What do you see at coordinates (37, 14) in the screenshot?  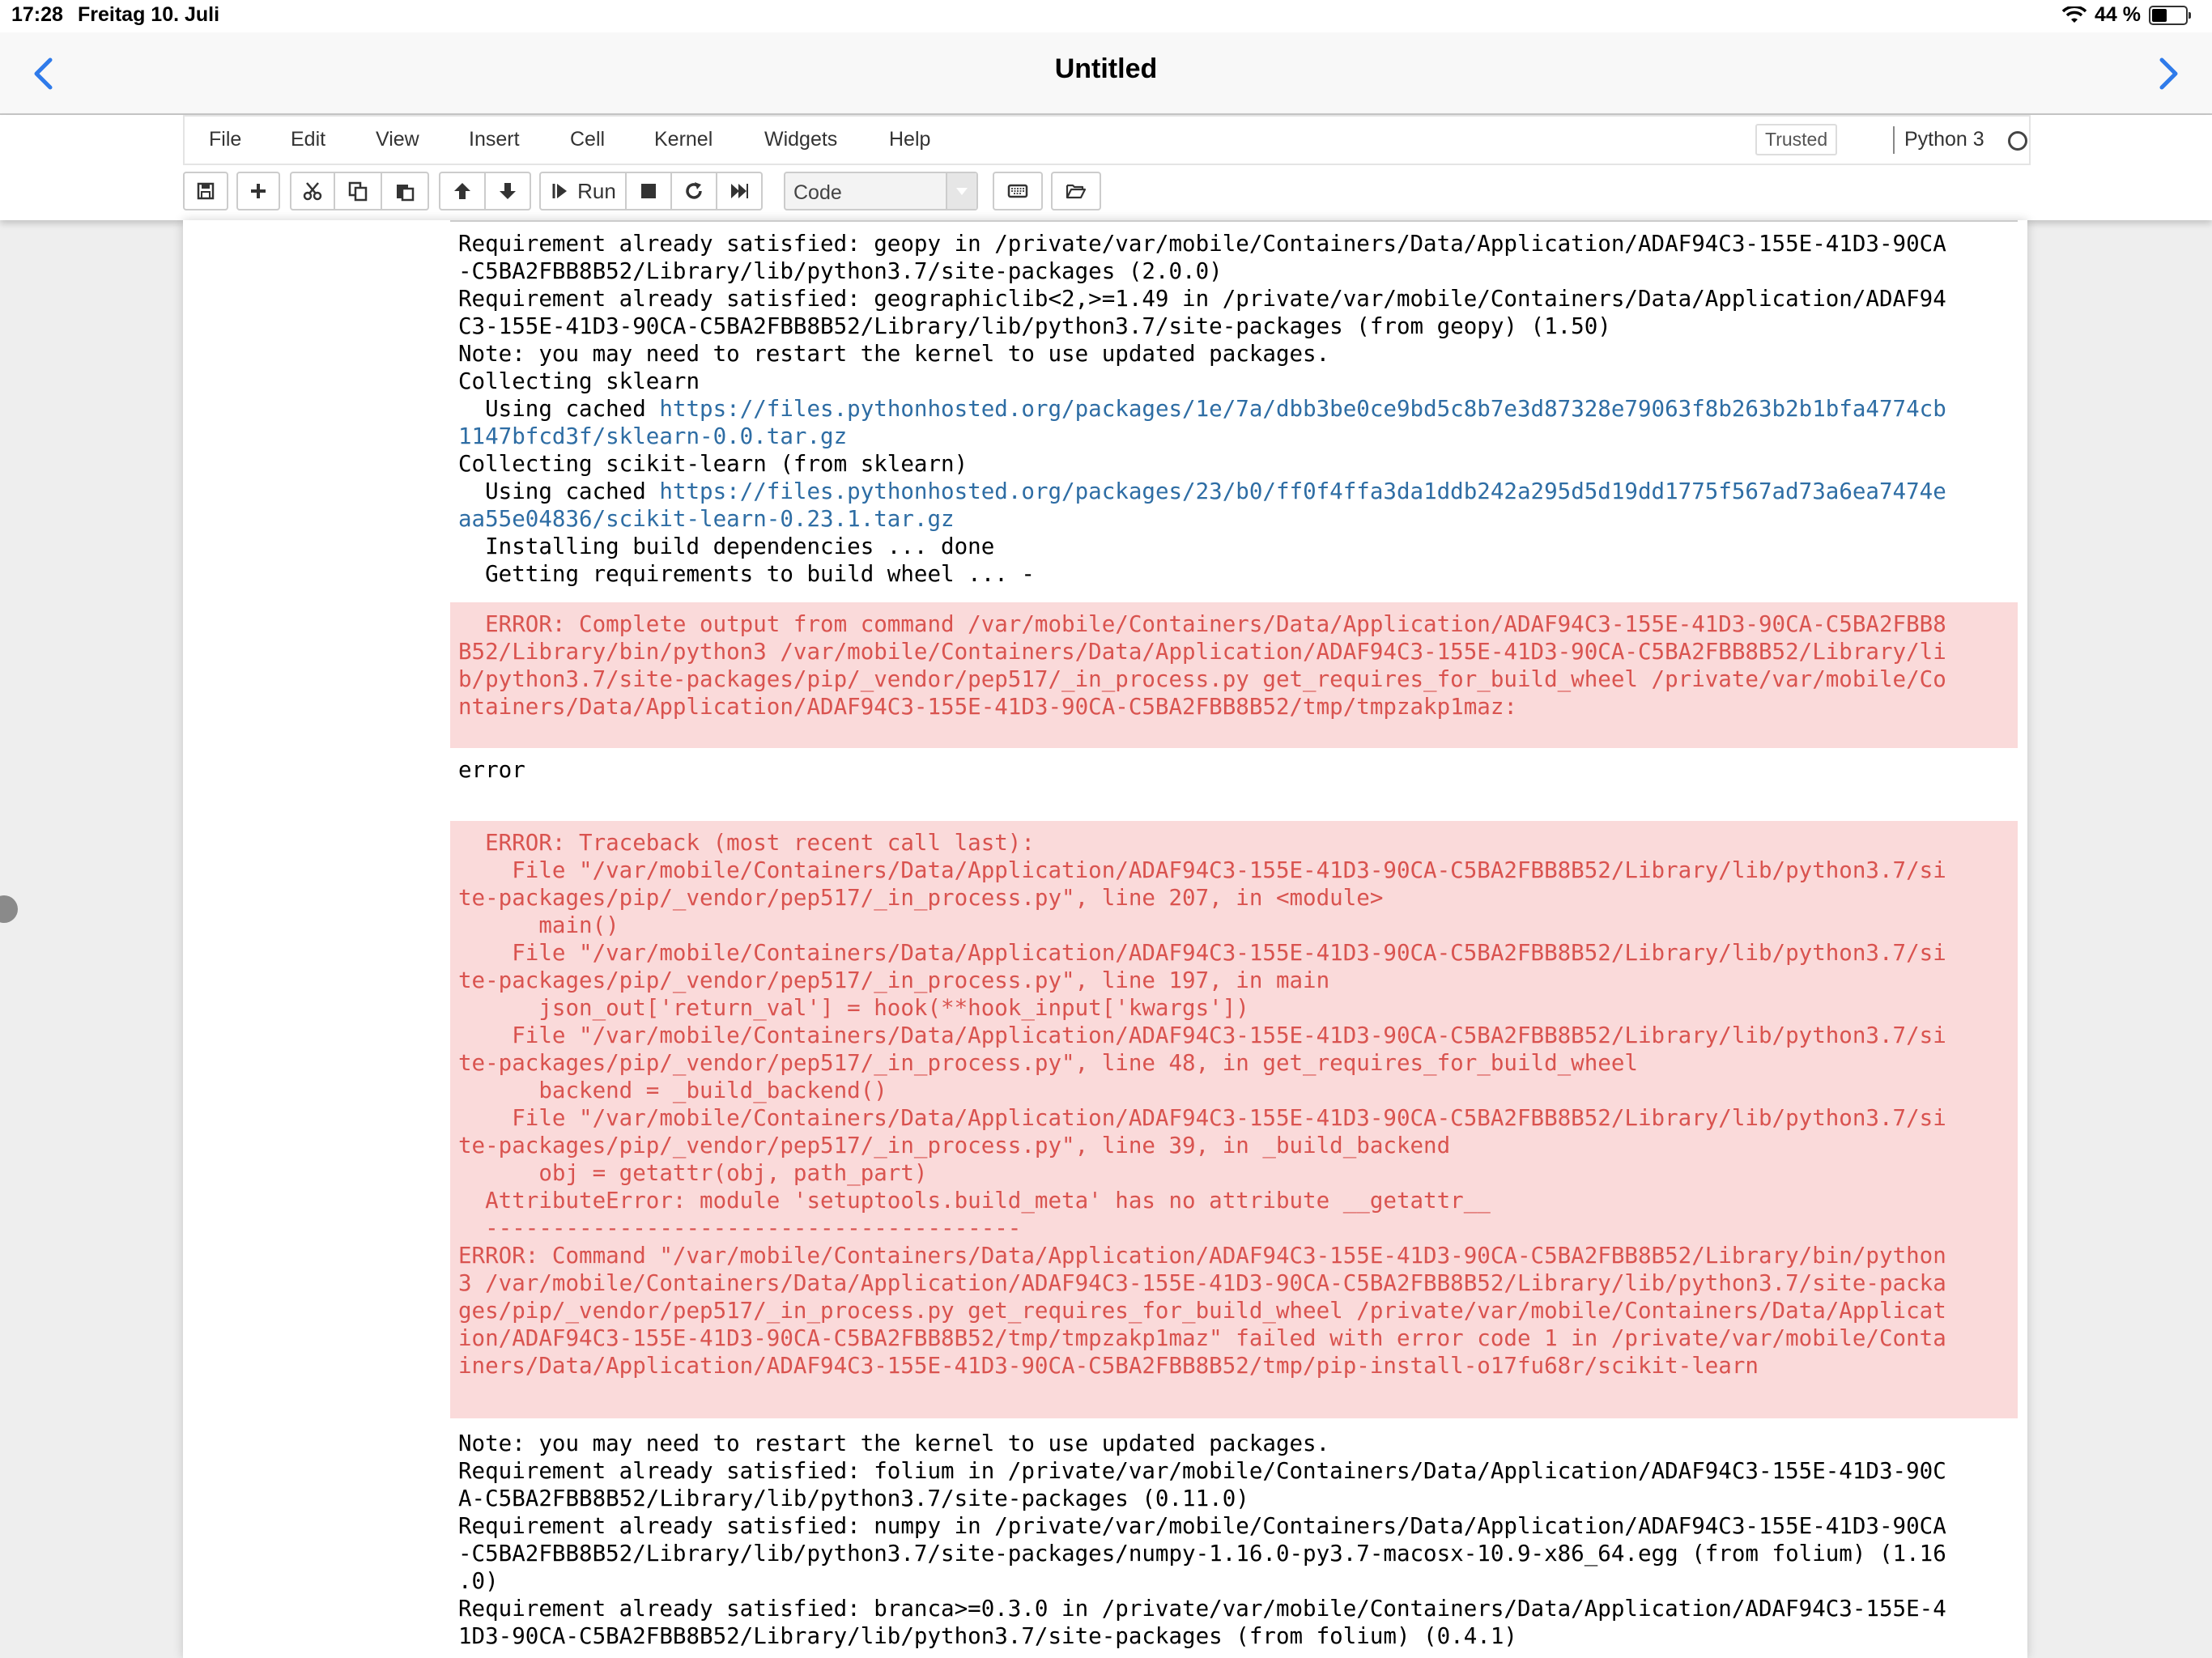 I see `status-time: 17:28` at bounding box center [37, 14].